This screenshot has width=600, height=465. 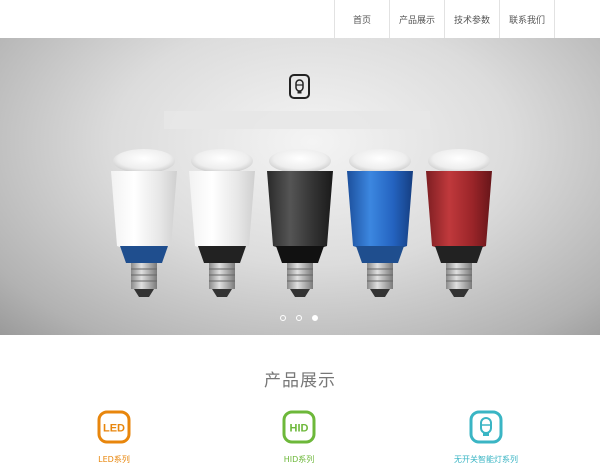 I want to click on led-badge-icon: LED, so click(x=114, y=427).